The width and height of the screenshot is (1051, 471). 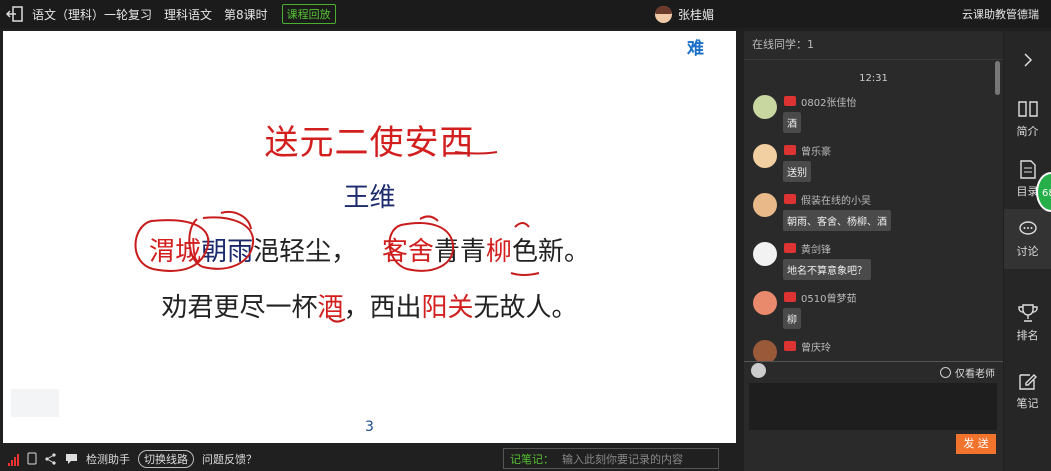 What do you see at coordinates (108, 459) in the screenshot?
I see `detect-helper-button: 检测助手` at bounding box center [108, 459].